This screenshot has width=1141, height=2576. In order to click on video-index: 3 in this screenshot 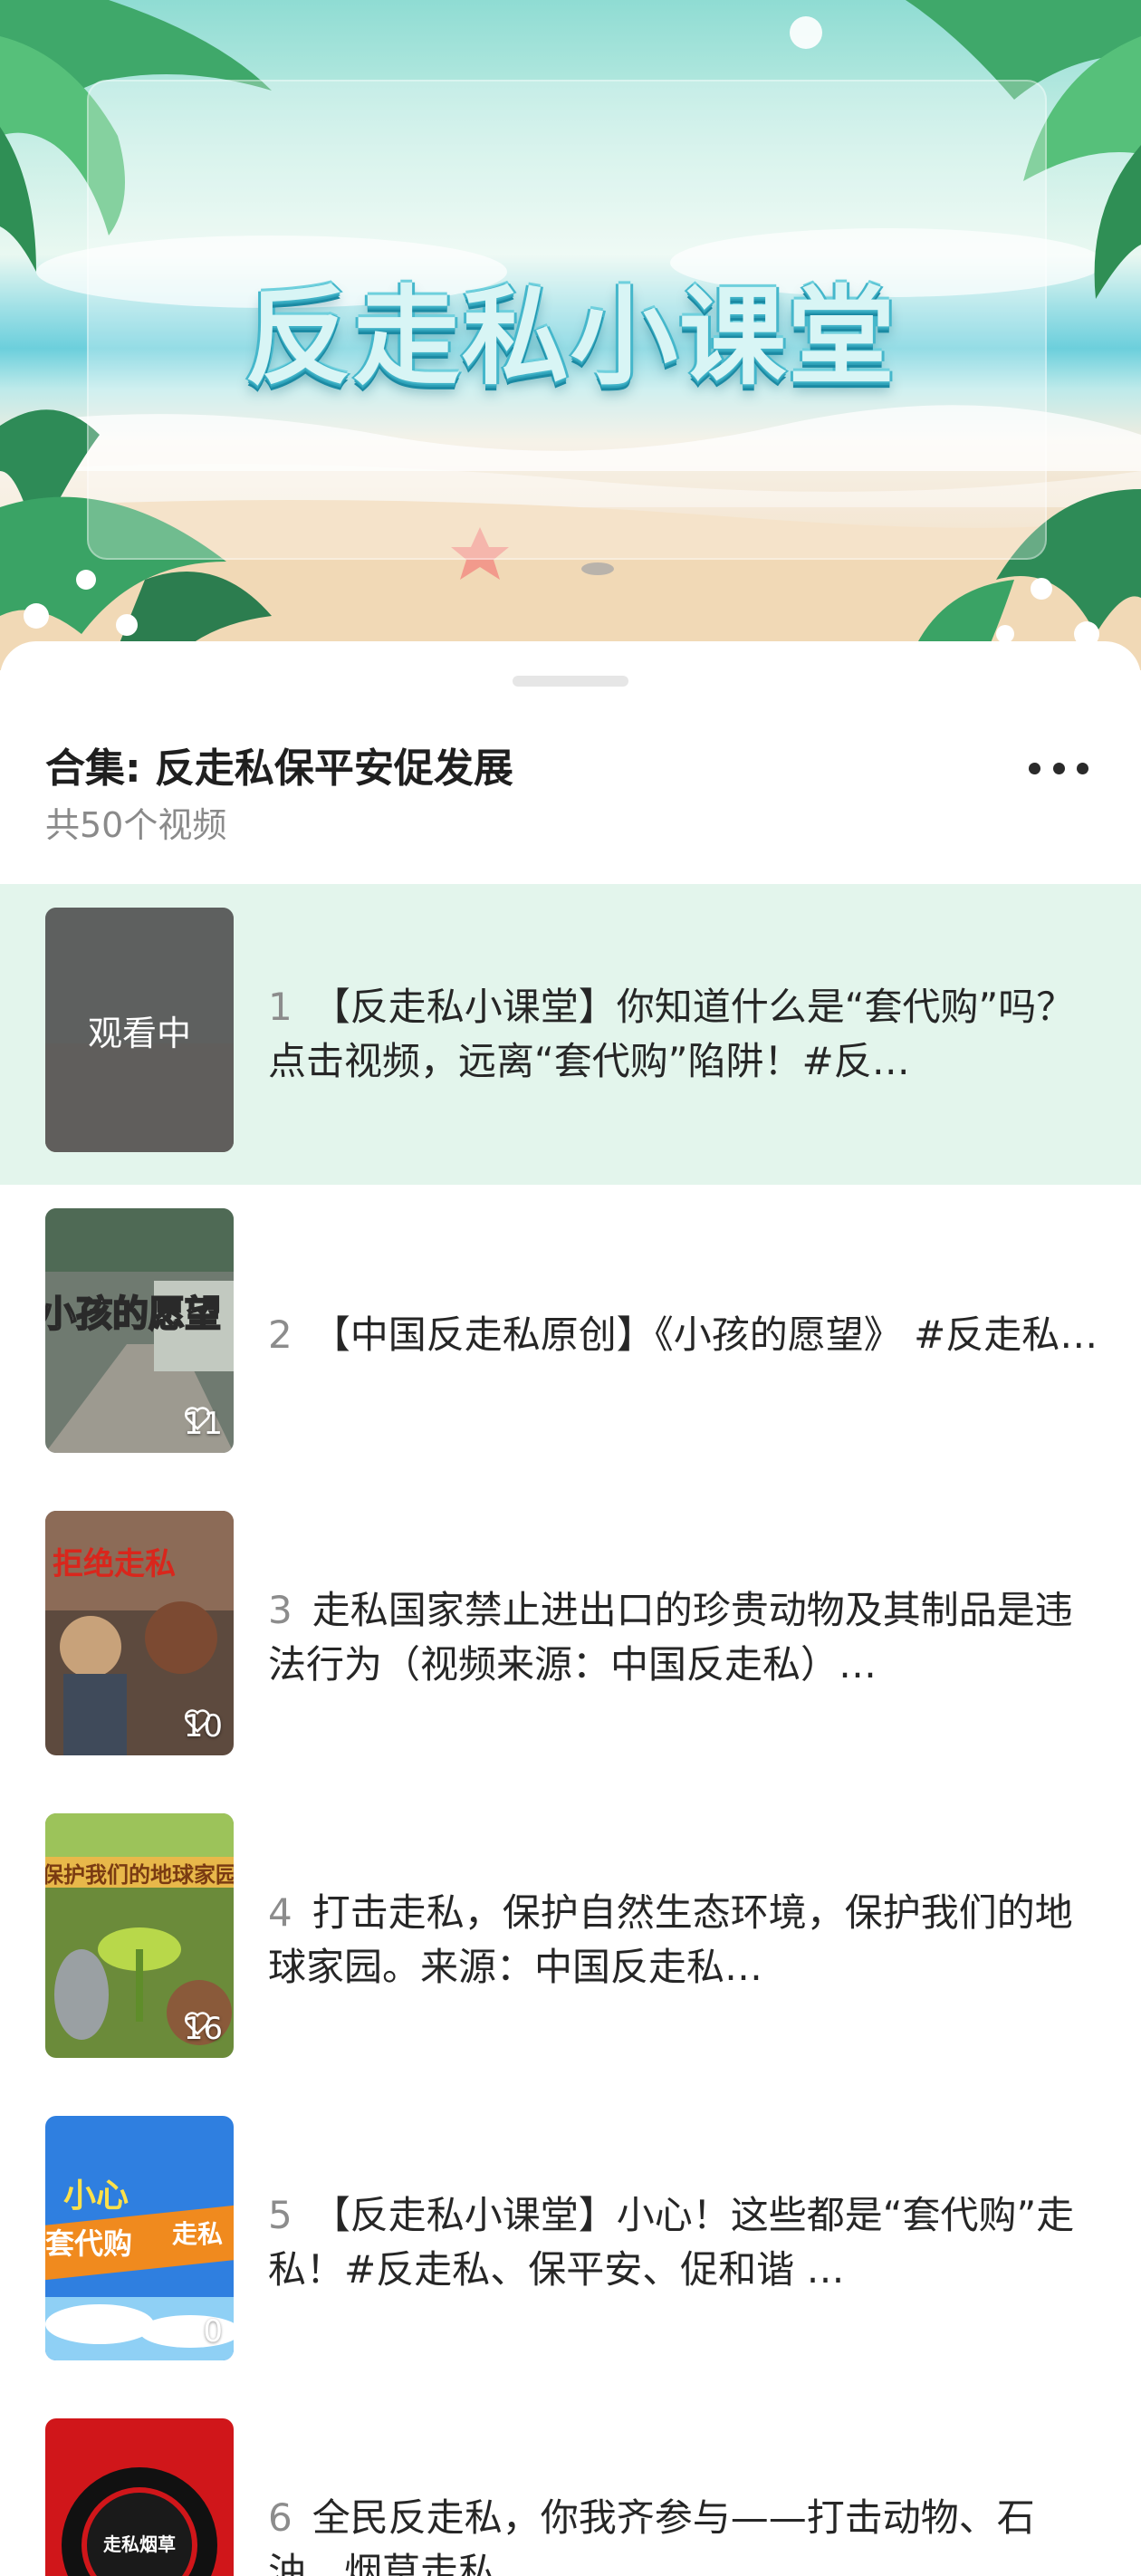, I will do `click(280, 1610)`.